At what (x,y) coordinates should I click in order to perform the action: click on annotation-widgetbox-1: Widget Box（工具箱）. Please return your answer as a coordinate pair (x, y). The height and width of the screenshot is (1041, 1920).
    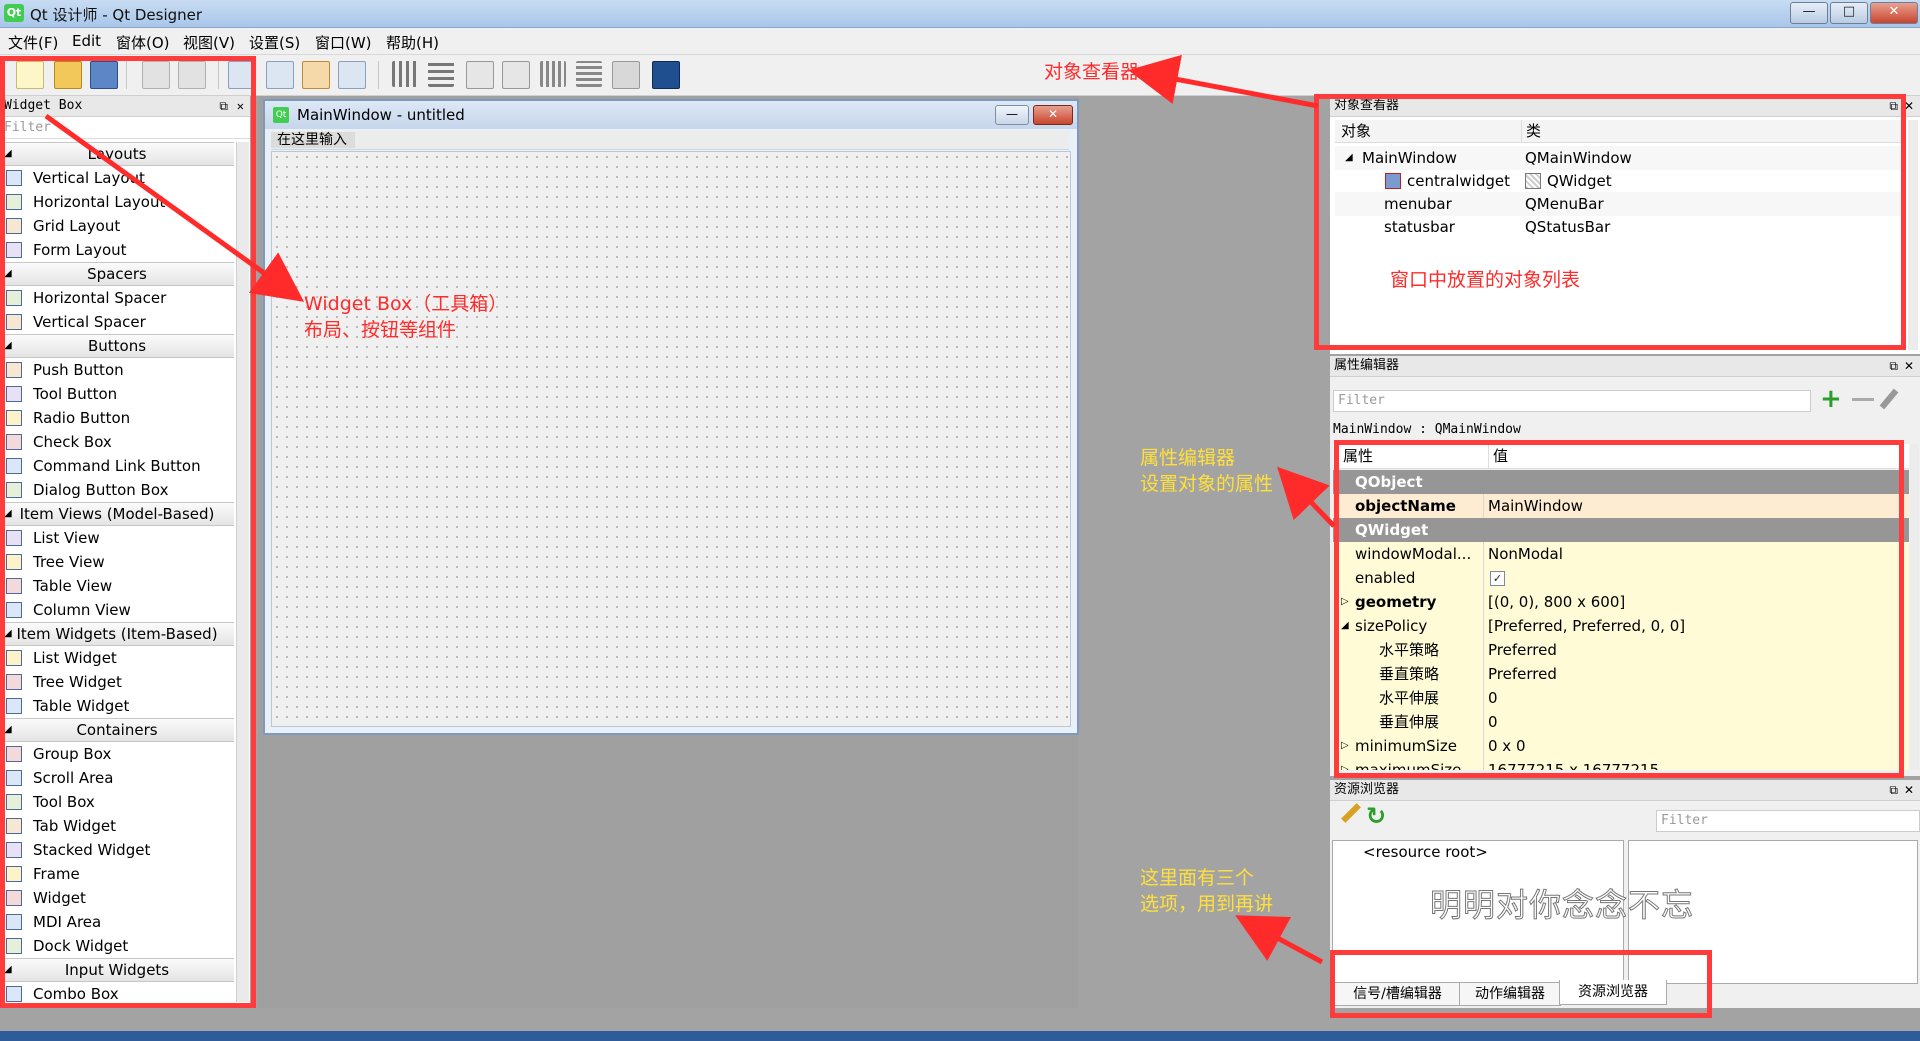
    Looking at the image, I should click on (406, 304).